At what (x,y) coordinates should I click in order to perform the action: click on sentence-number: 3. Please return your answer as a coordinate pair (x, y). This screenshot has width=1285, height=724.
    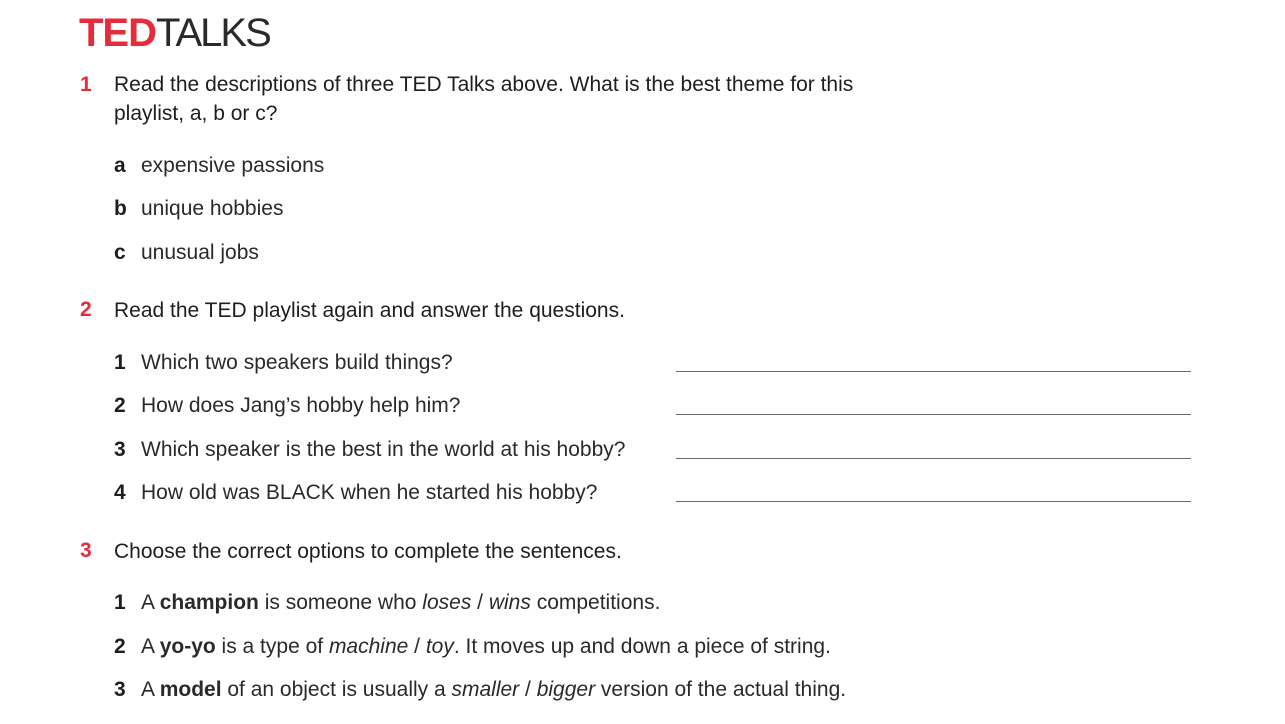
    Looking at the image, I should click on (120, 689).